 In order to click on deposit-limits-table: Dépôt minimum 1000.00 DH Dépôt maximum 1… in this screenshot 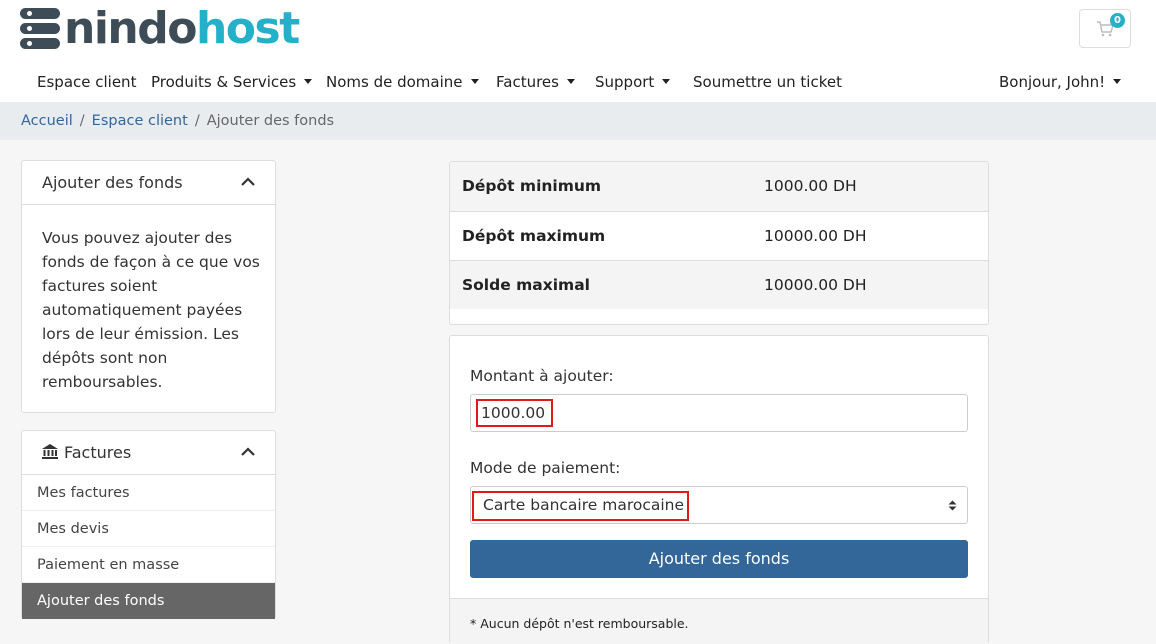, I will do `click(719, 243)`.